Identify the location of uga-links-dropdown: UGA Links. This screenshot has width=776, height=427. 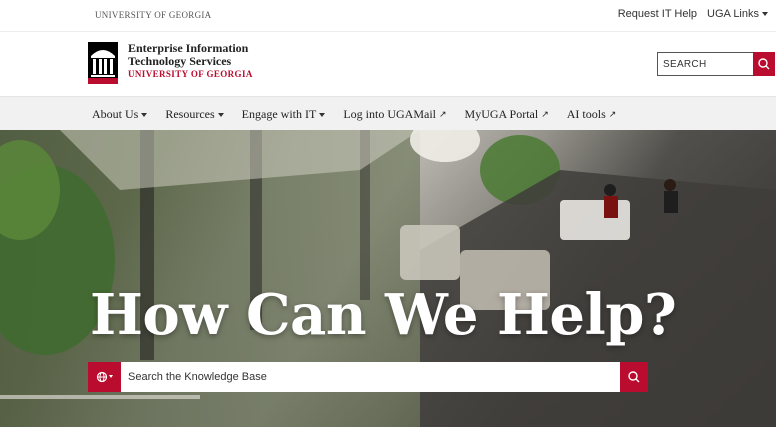
(737, 14).